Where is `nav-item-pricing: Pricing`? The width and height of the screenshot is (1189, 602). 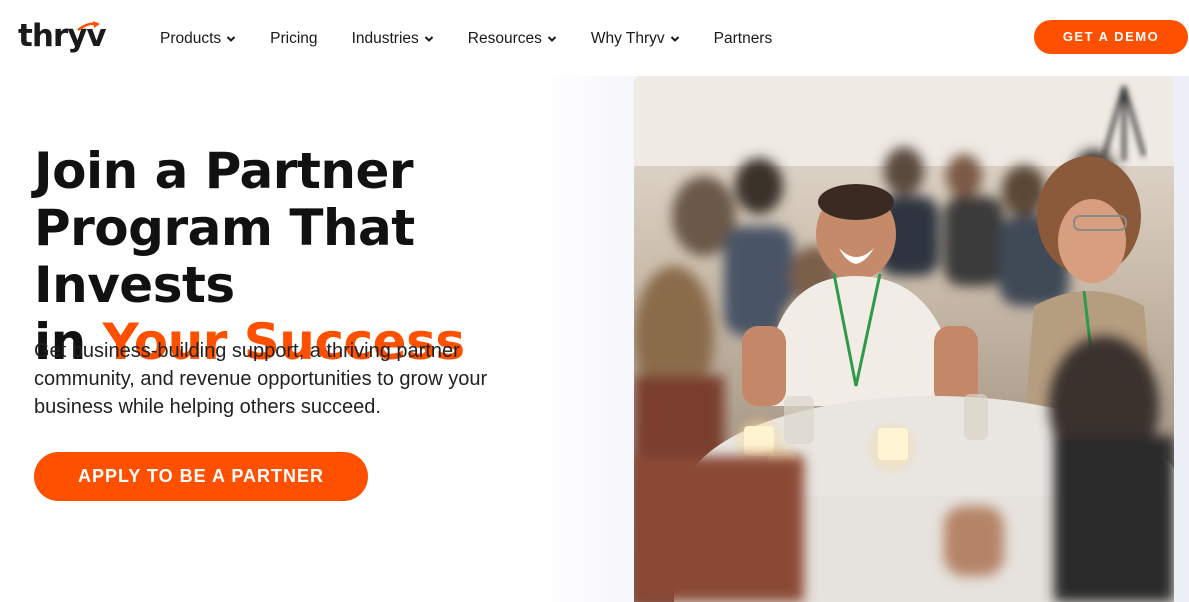
nav-item-pricing: Pricing is located at coordinates (293, 39).